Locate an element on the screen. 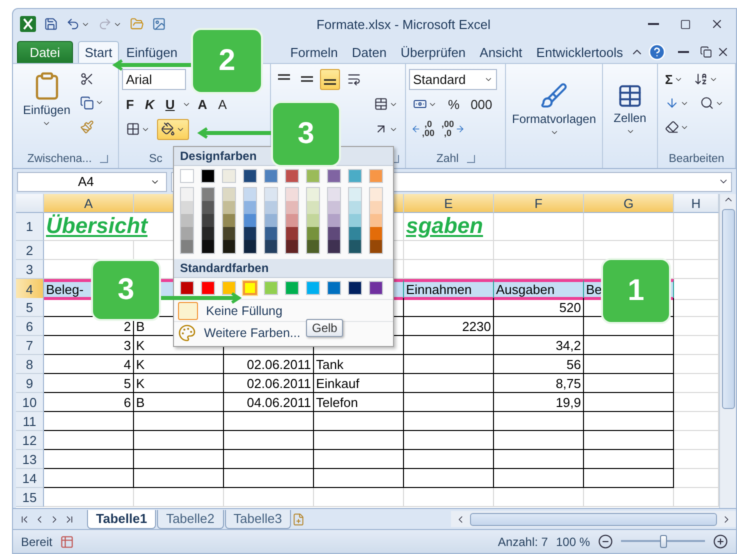 The image size is (737, 554). row-header: 2 is located at coordinates (30, 250).